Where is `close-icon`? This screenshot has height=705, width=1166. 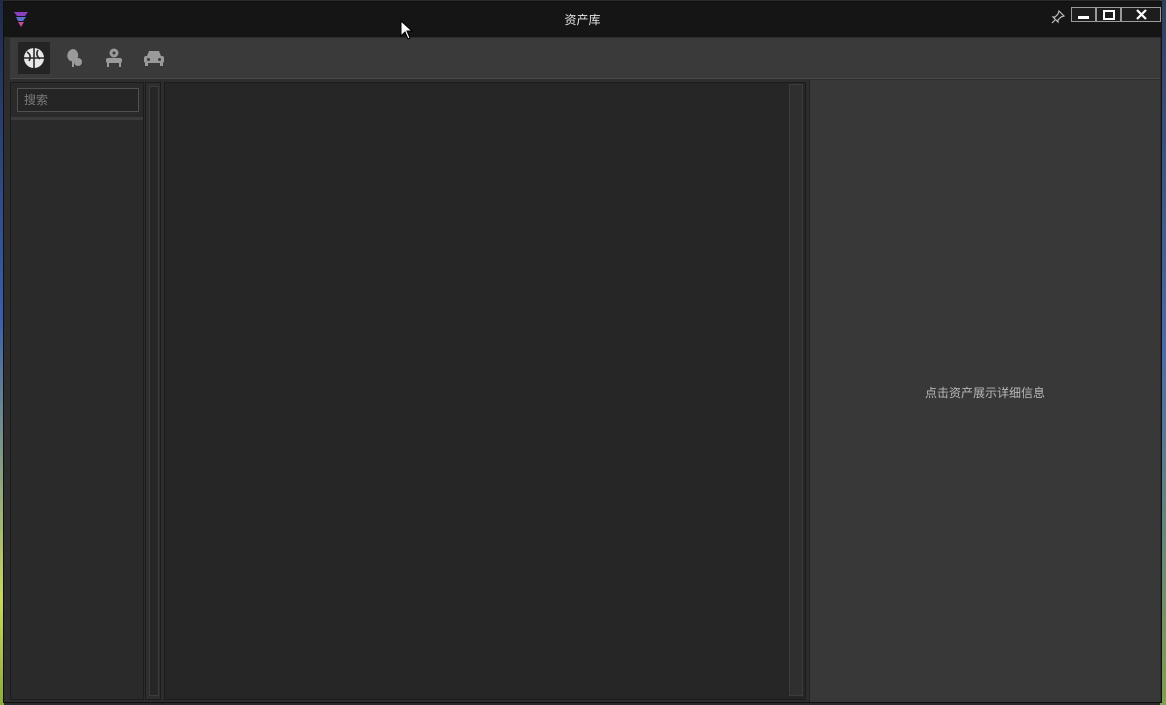 close-icon is located at coordinates (1141, 14).